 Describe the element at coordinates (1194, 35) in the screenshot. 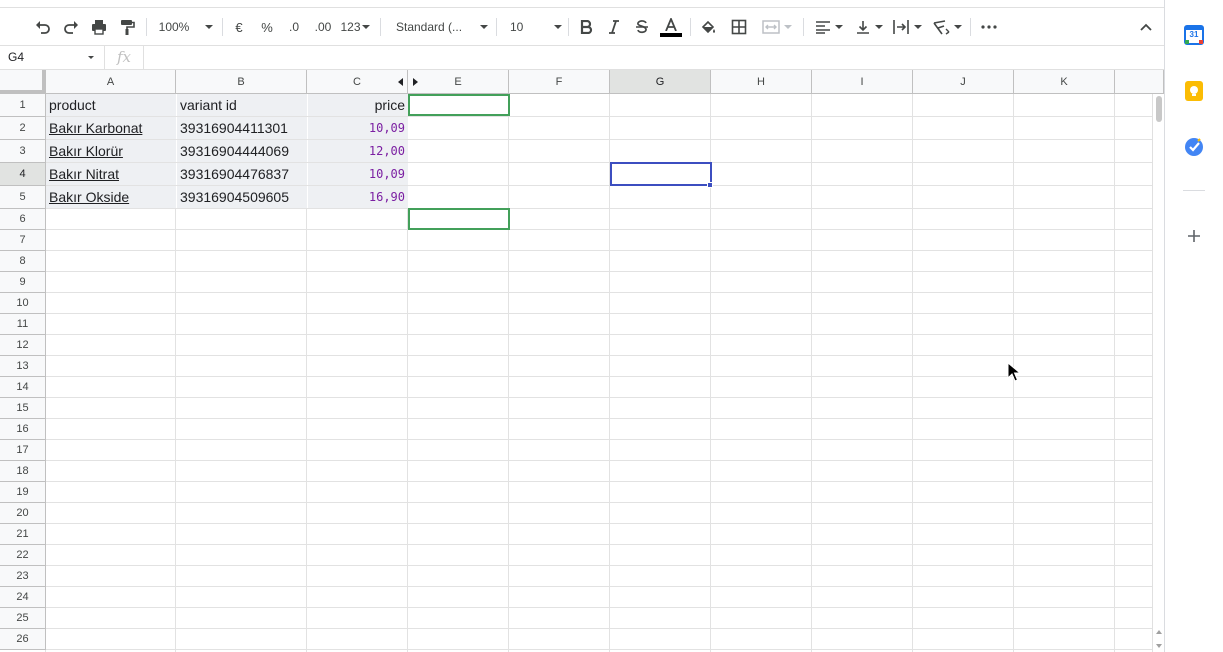

I see `calendar-app-button: 31` at that location.